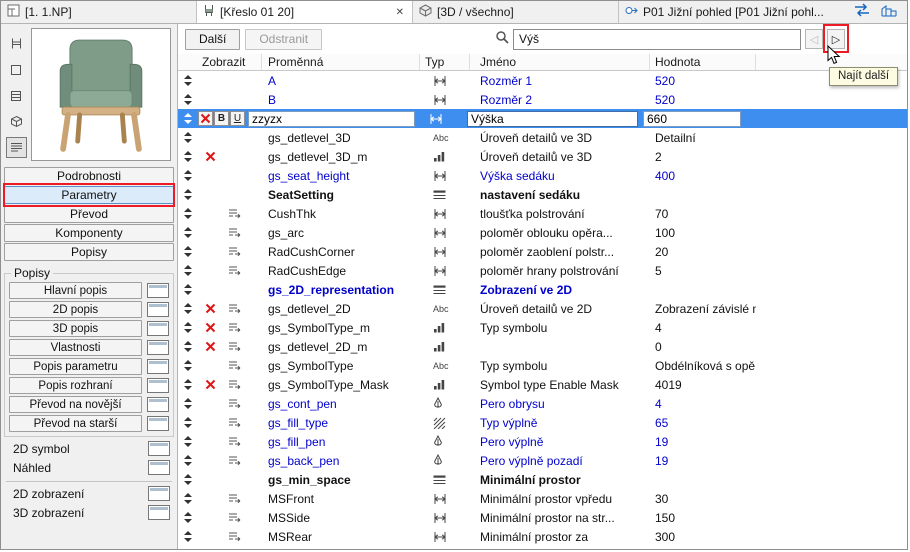  Describe the element at coordinates (75, 385) in the screenshot. I see `popisy-button-5: Popis rozhraní` at that location.